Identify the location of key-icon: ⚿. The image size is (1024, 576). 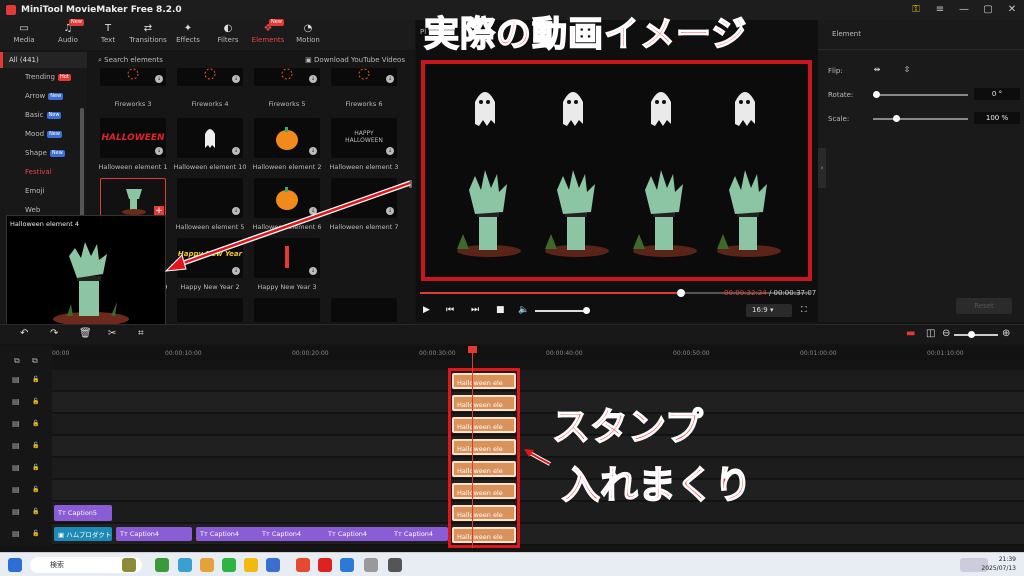
(916, 10).